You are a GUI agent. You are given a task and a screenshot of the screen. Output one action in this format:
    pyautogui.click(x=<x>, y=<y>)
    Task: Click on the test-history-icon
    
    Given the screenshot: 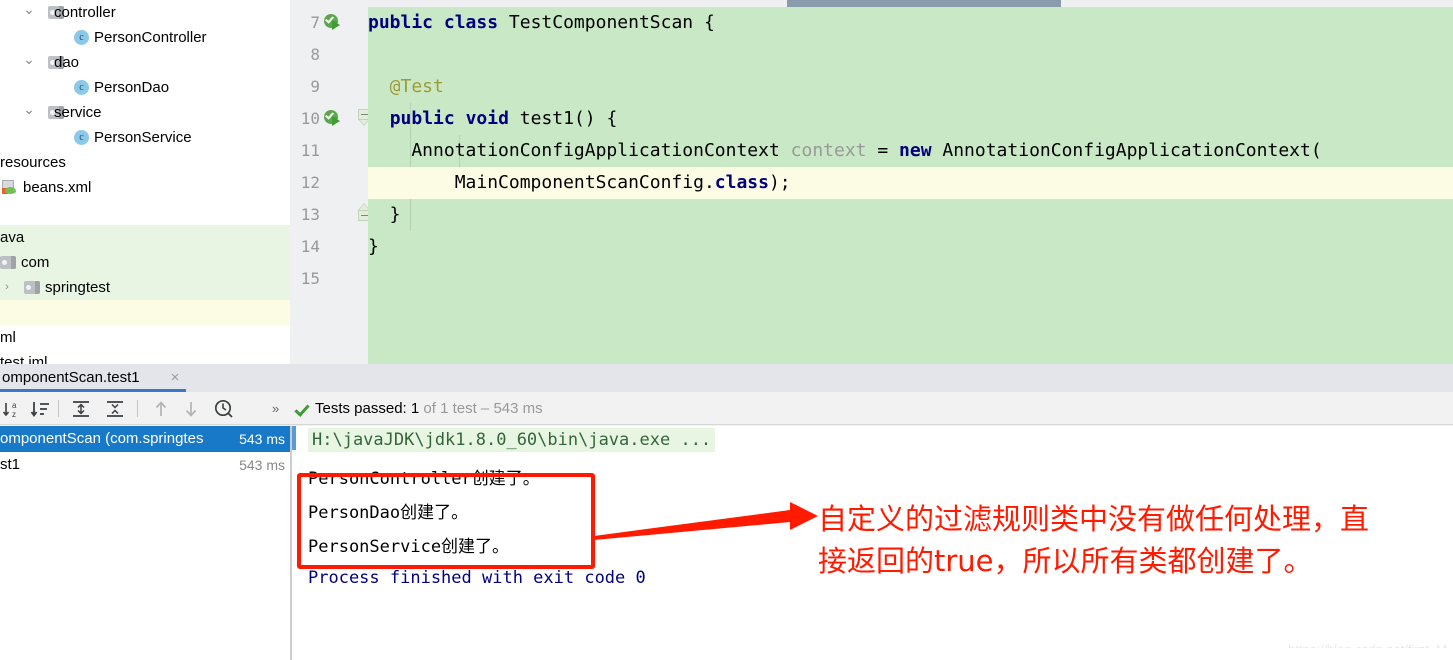 What is the action you would take?
    pyautogui.click(x=224, y=409)
    